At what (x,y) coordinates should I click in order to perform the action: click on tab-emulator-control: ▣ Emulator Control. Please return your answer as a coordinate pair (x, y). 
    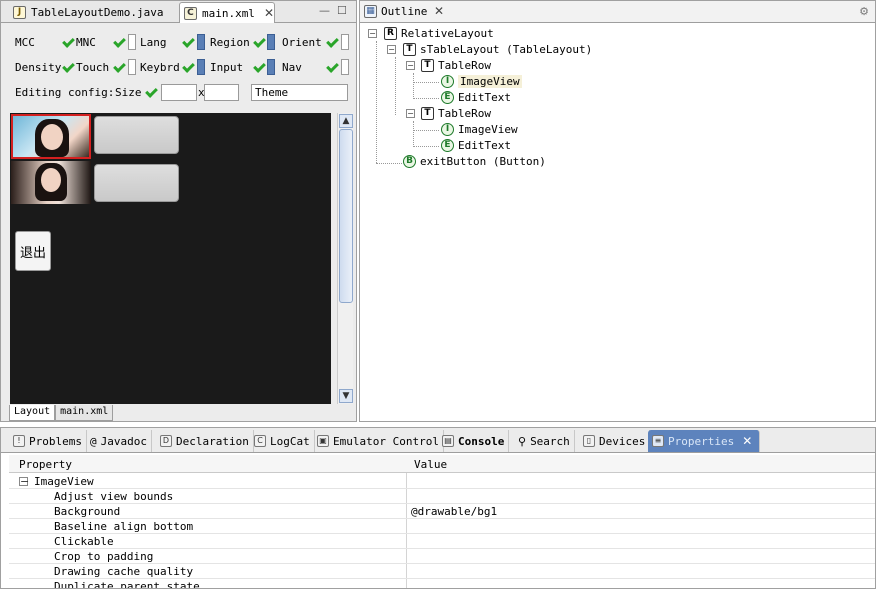
    Looking at the image, I should click on (378, 441).